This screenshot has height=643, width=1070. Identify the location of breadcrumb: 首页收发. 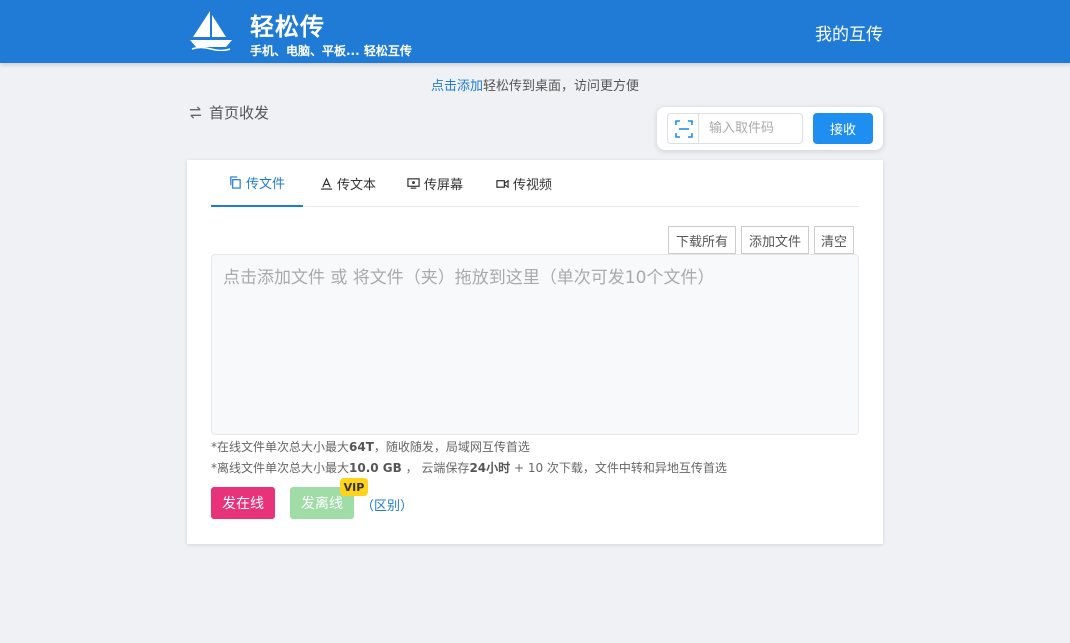
(228, 112).